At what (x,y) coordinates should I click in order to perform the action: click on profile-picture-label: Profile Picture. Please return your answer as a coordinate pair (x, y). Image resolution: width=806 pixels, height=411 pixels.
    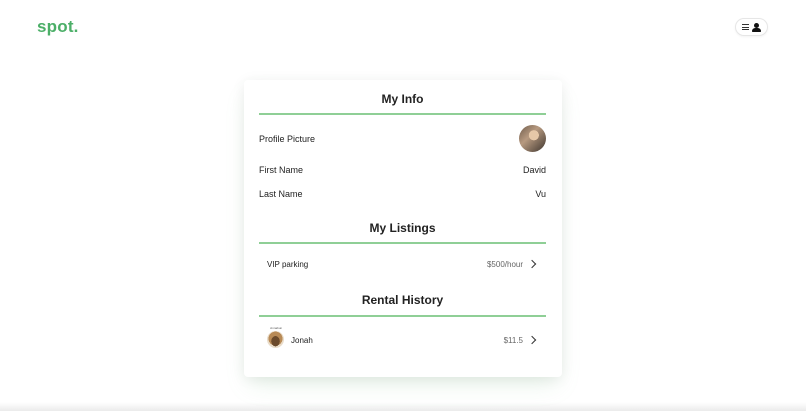
    Looking at the image, I should click on (287, 139).